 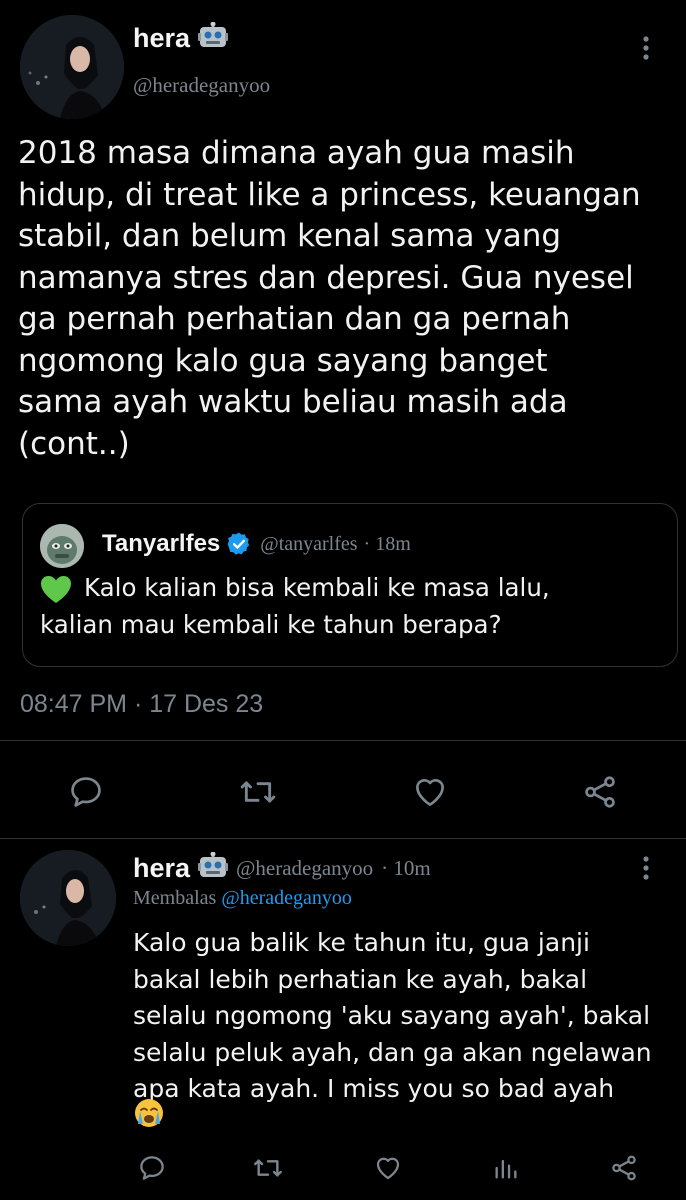 What do you see at coordinates (175, 898) in the screenshot?
I see `replying-label: Membalas` at bounding box center [175, 898].